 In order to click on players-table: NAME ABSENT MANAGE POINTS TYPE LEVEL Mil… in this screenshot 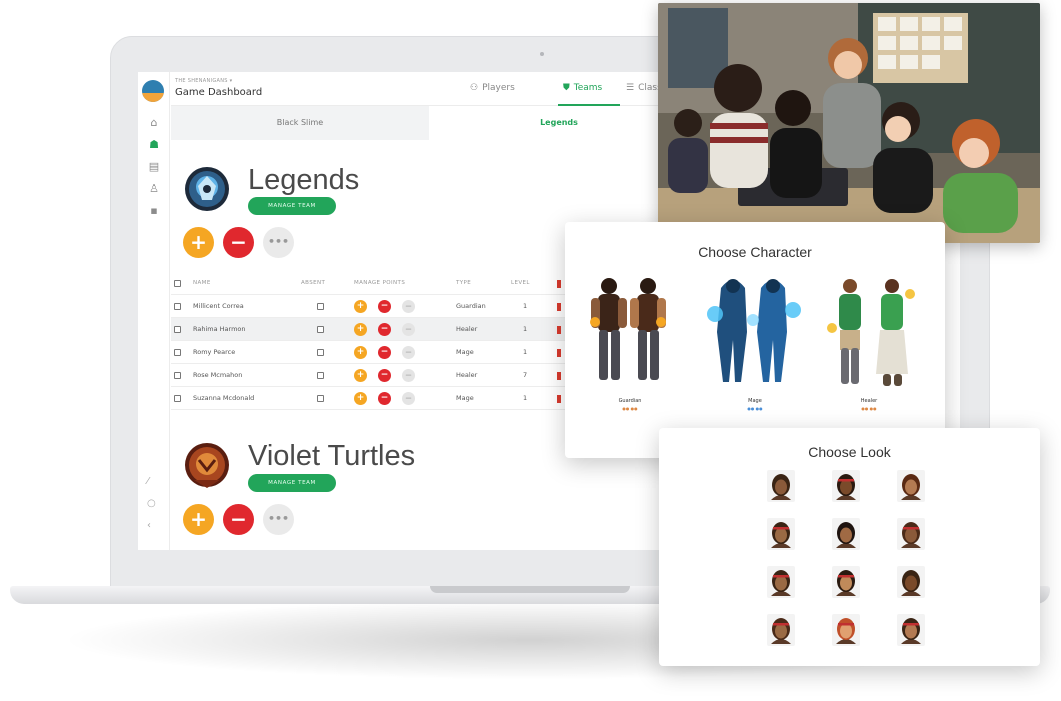, I will do `click(371, 341)`.